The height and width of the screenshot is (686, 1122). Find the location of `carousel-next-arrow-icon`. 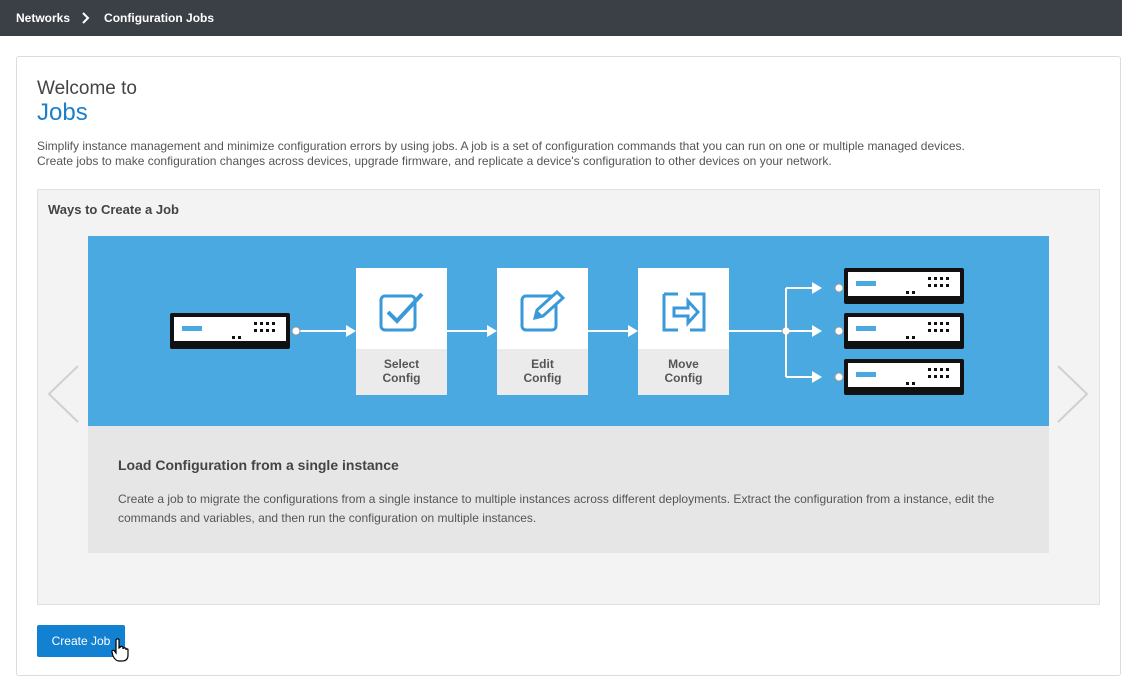

carousel-next-arrow-icon is located at coordinates (1073, 394).